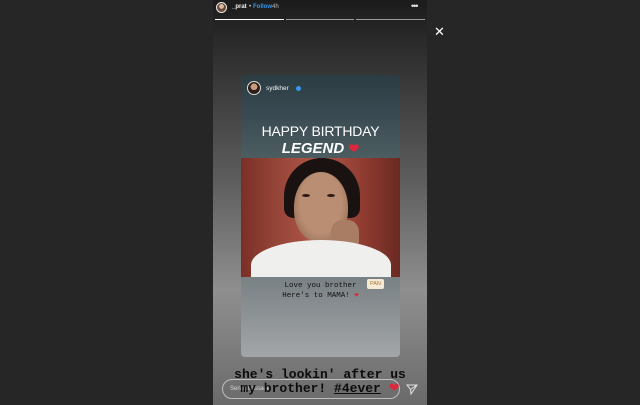 The height and width of the screenshot is (405, 640). Describe the element at coordinates (375, 284) in the screenshot. I see `pan-sticker: PAN` at that location.